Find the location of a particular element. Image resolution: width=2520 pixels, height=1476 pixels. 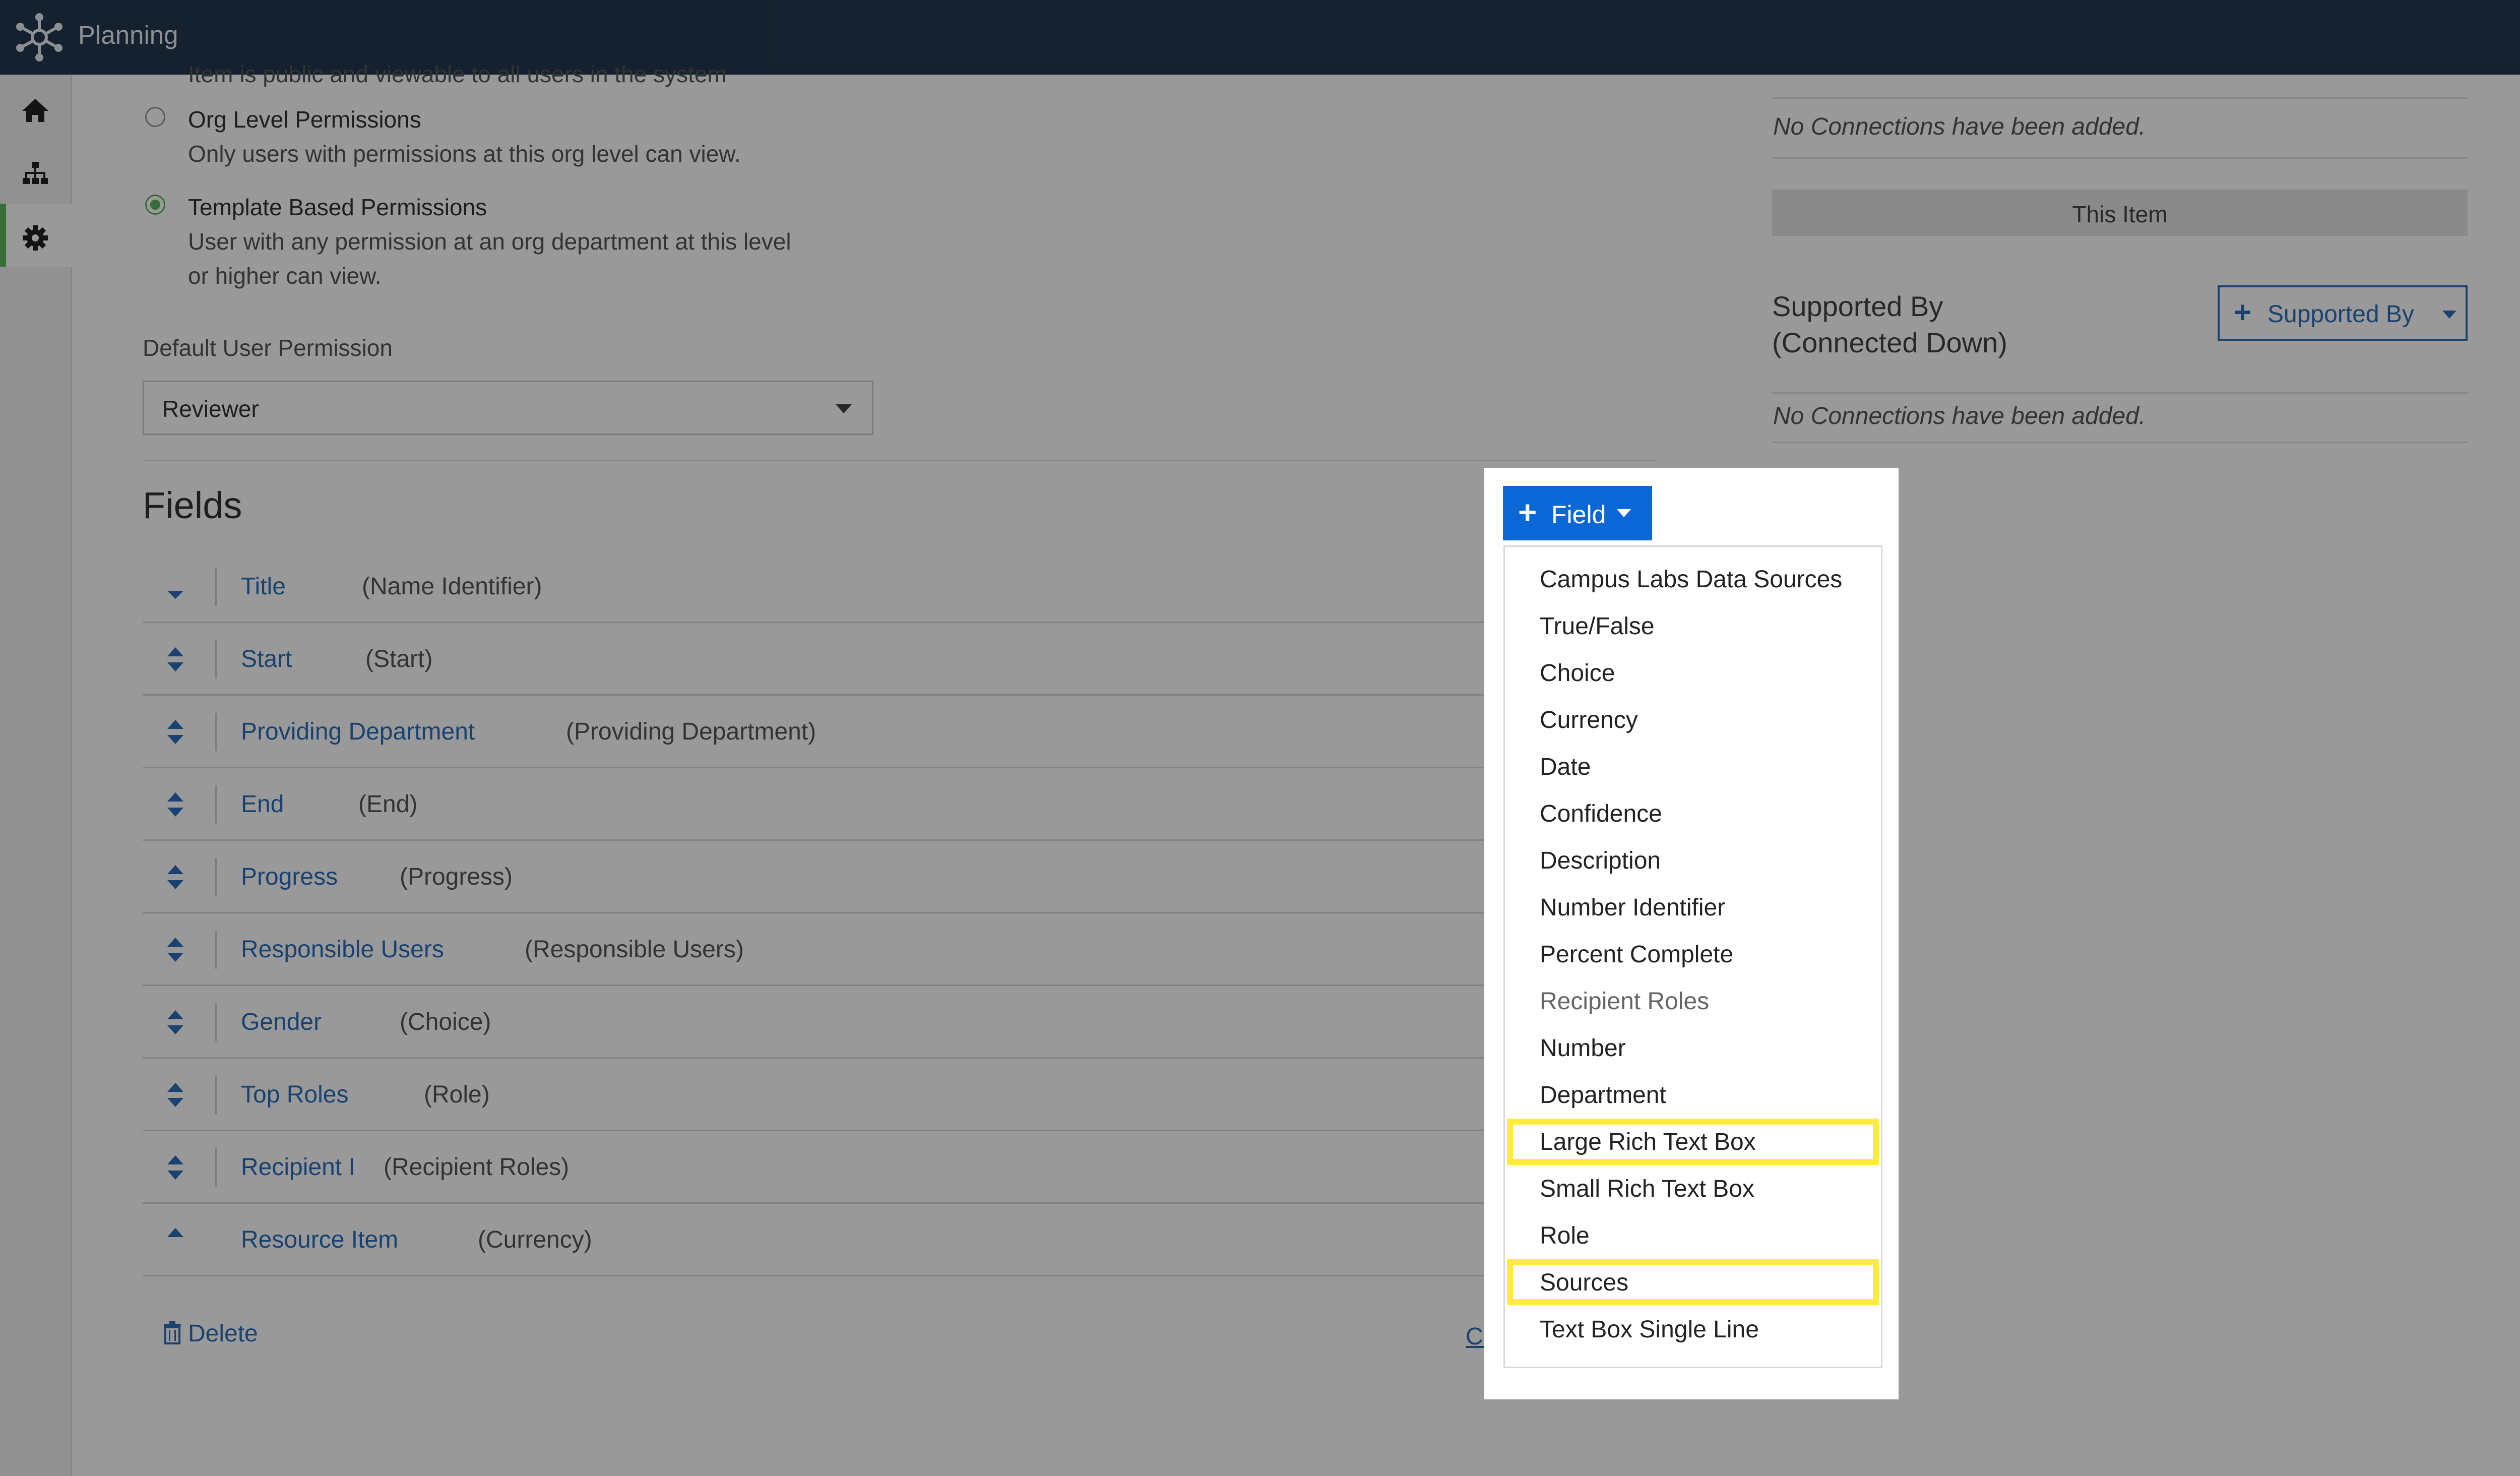

menu-item-department: Department is located at coordinates (1603, 1095).